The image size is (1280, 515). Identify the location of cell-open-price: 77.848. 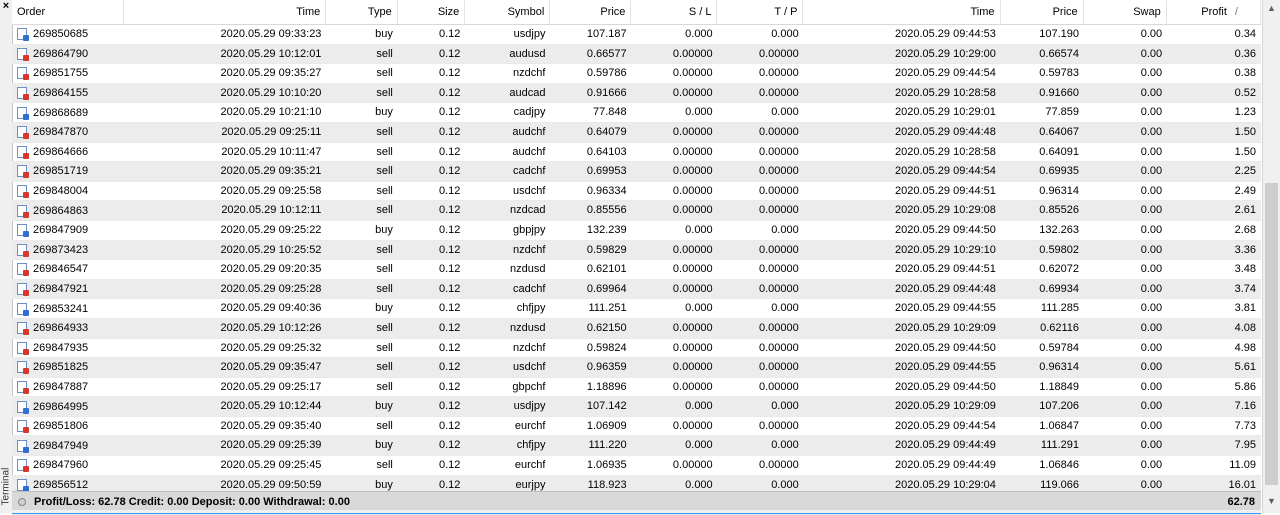
(609, 112).